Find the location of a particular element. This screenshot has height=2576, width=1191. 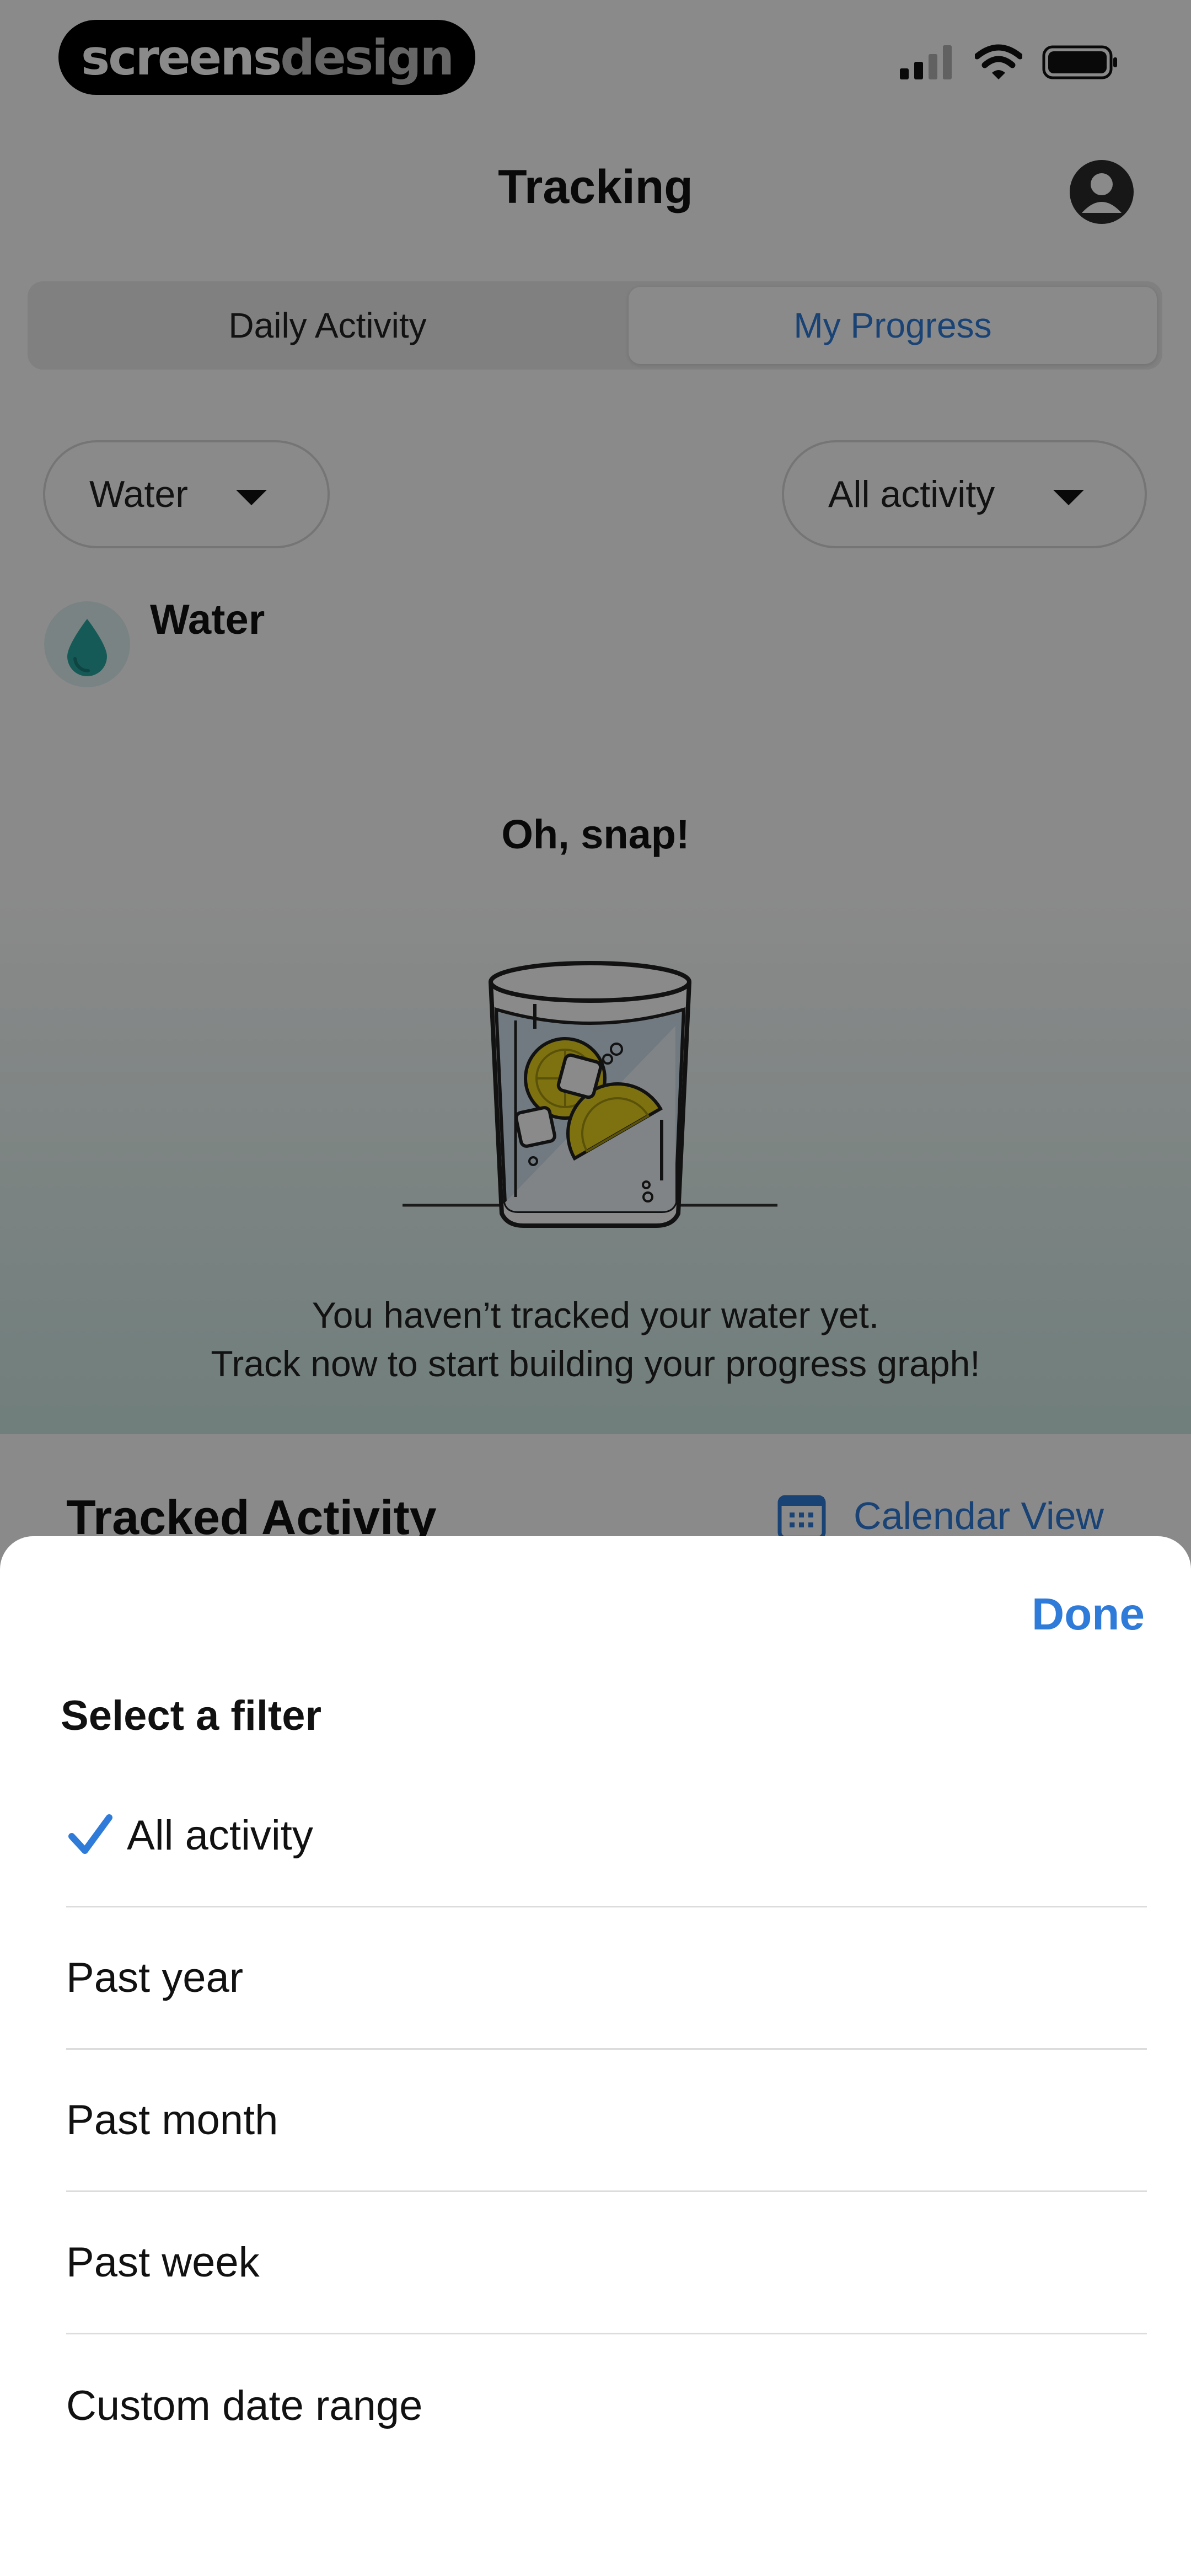

filter-option-label: Past week is located at coordinates (163, 2262).